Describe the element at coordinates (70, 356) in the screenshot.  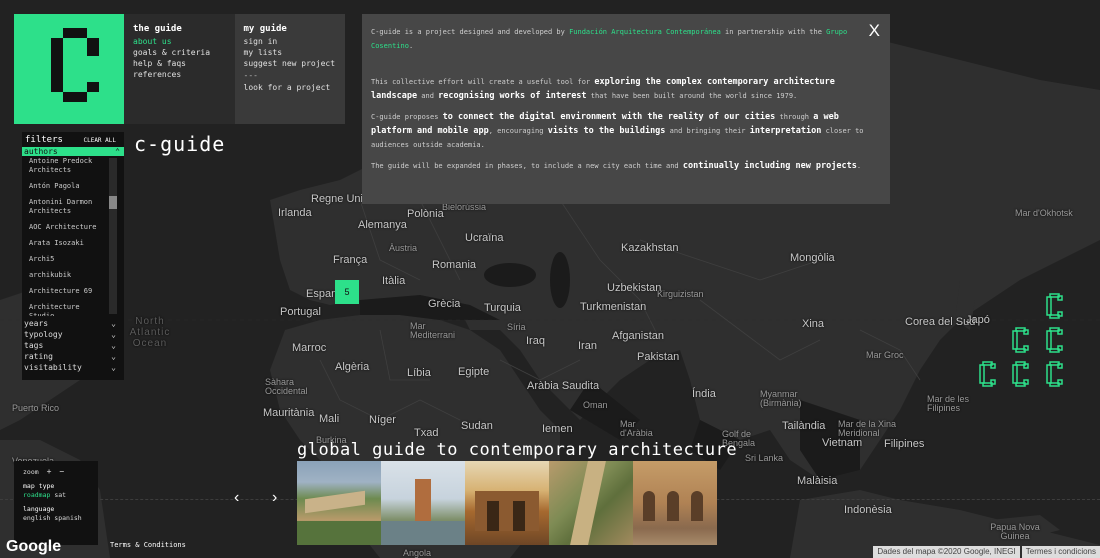
I see `filter-rating: rating ⌄` at that location.